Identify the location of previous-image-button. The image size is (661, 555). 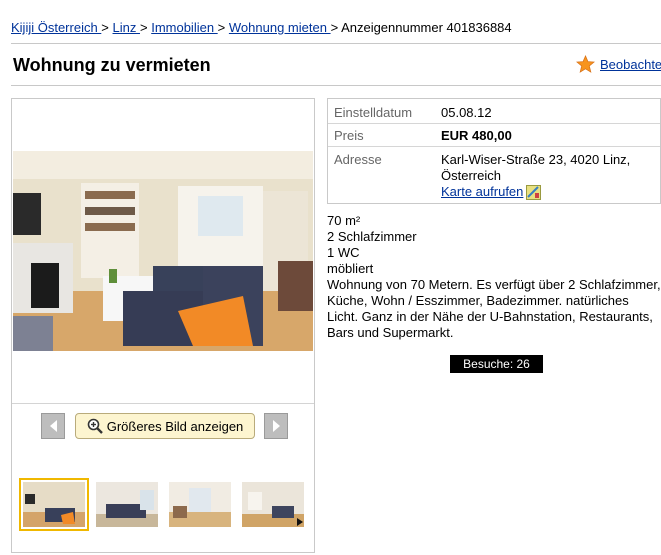
(53, 426).